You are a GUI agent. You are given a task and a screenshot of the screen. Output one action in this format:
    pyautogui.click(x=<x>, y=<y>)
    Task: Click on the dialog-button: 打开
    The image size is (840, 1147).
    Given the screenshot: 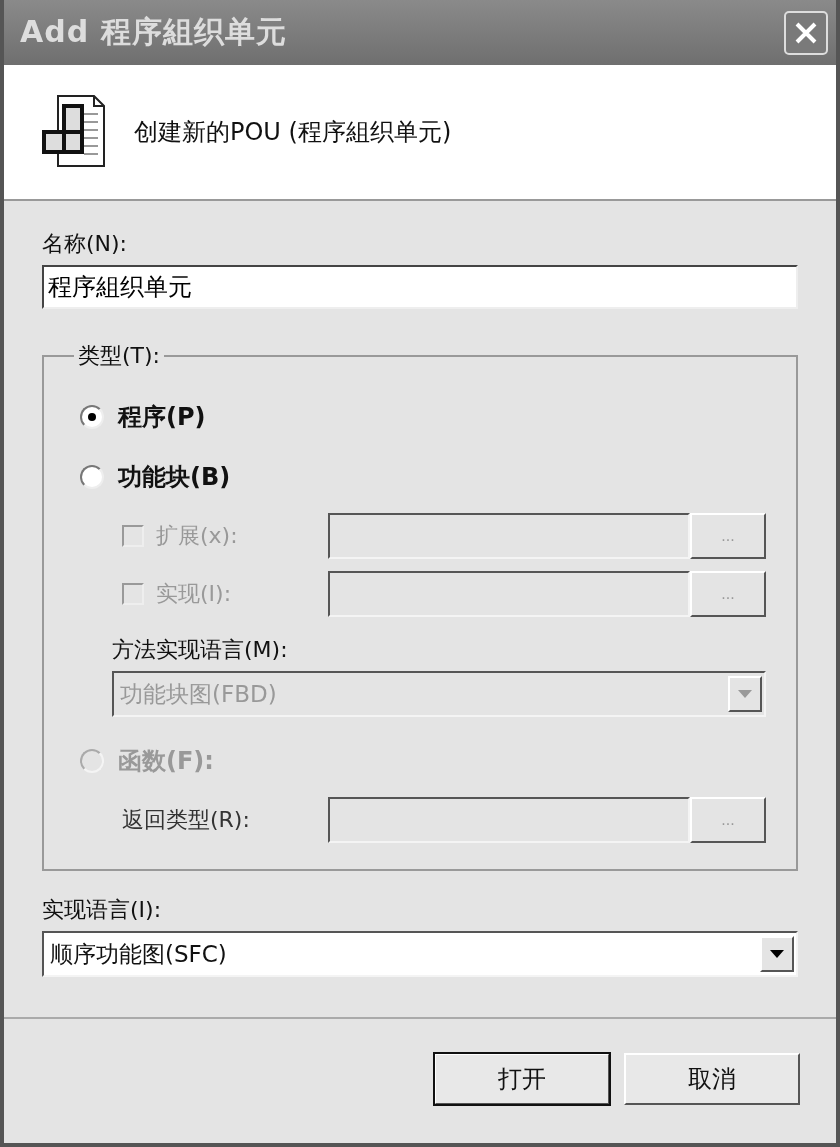 What is the action you would take?
    pyautogui.click(x=522, y=1079)
    